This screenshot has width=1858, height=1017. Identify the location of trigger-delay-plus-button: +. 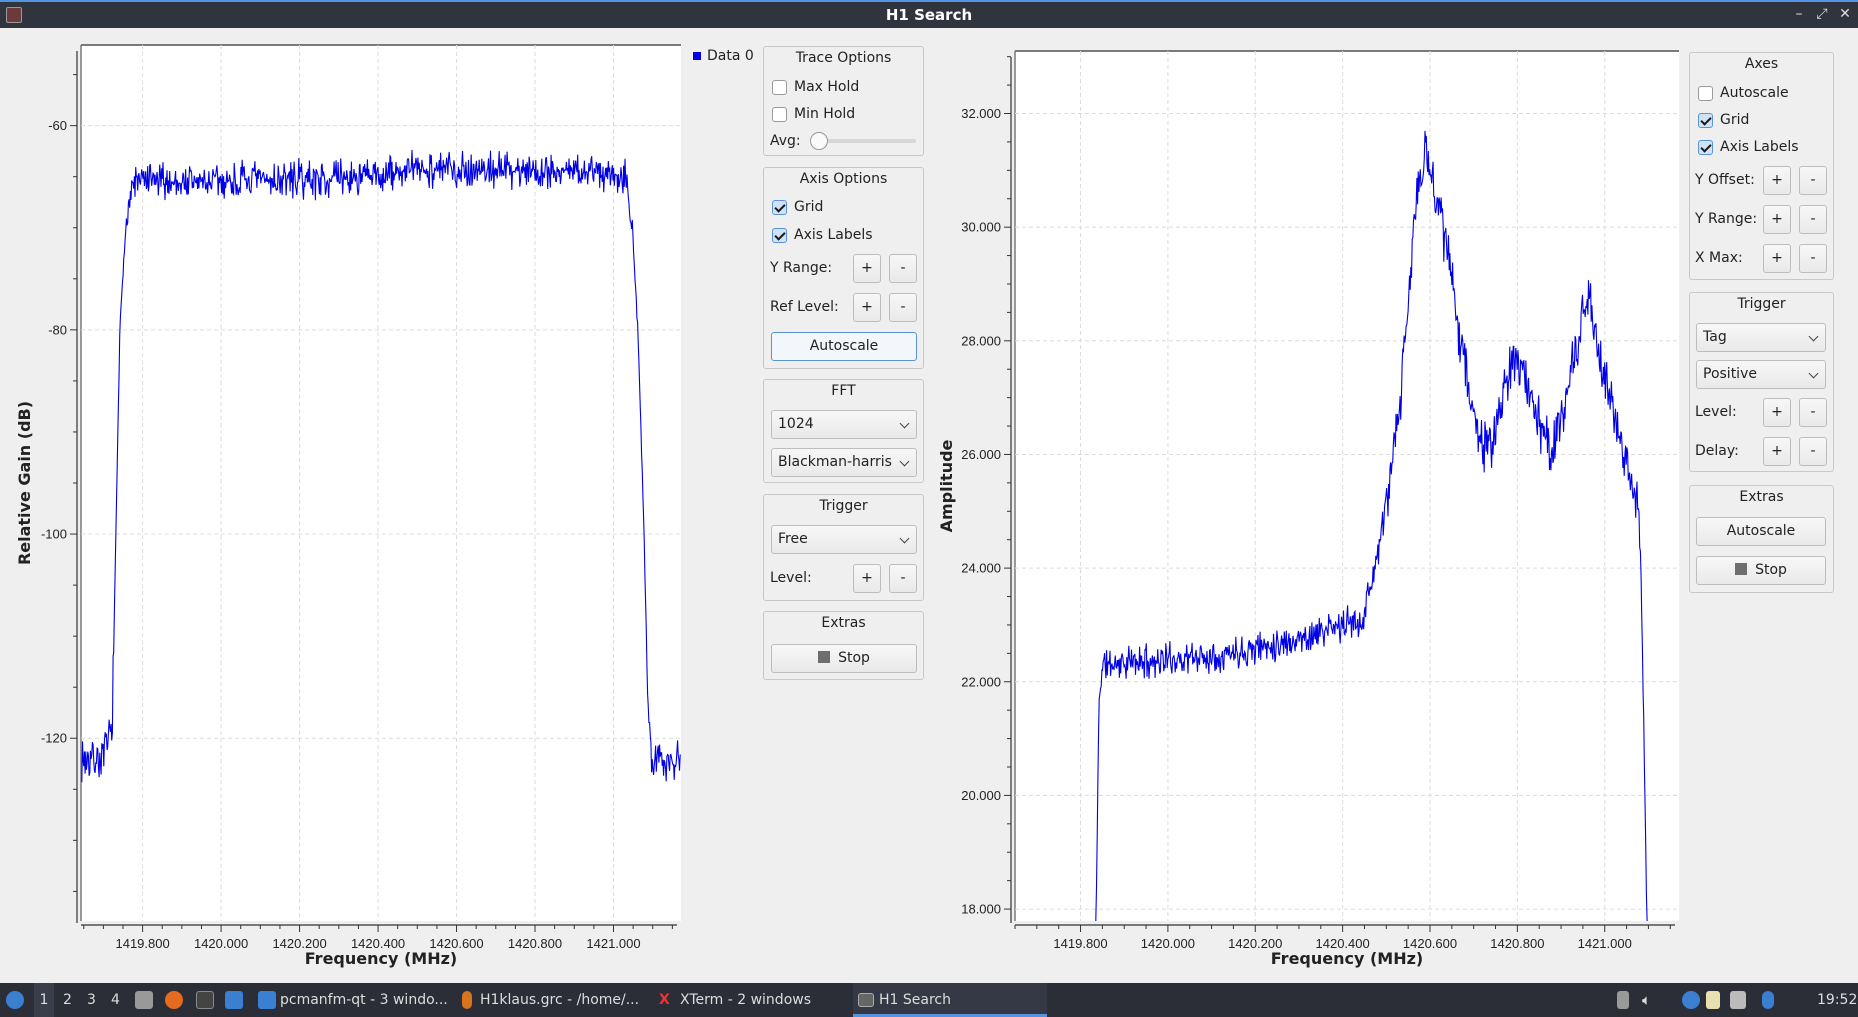
(1777, 451).